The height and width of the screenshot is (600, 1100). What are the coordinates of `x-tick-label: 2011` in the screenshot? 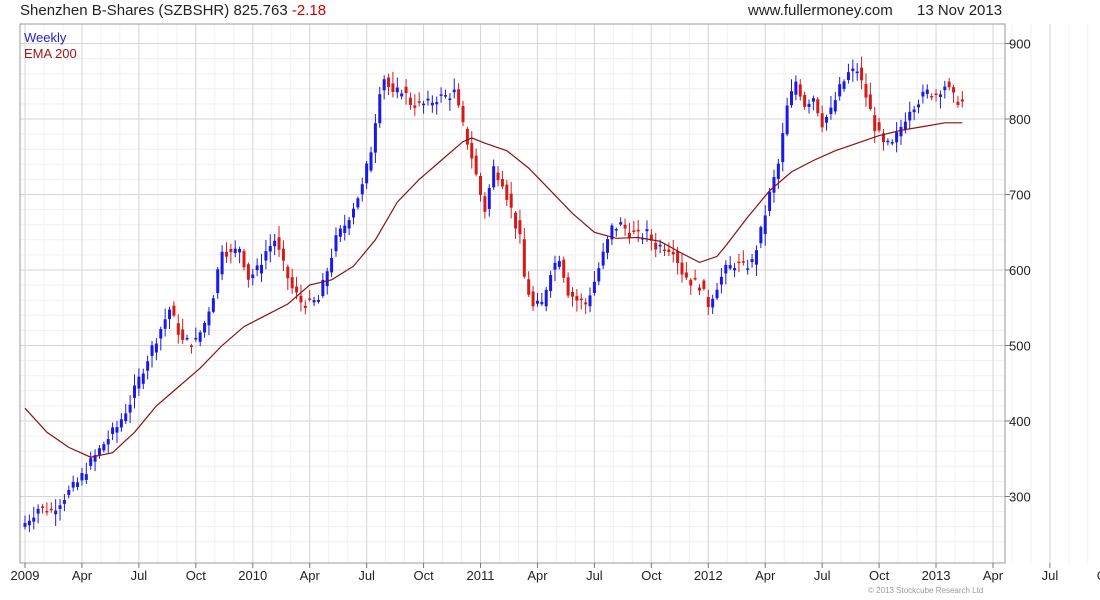 It's located at (481, 575).